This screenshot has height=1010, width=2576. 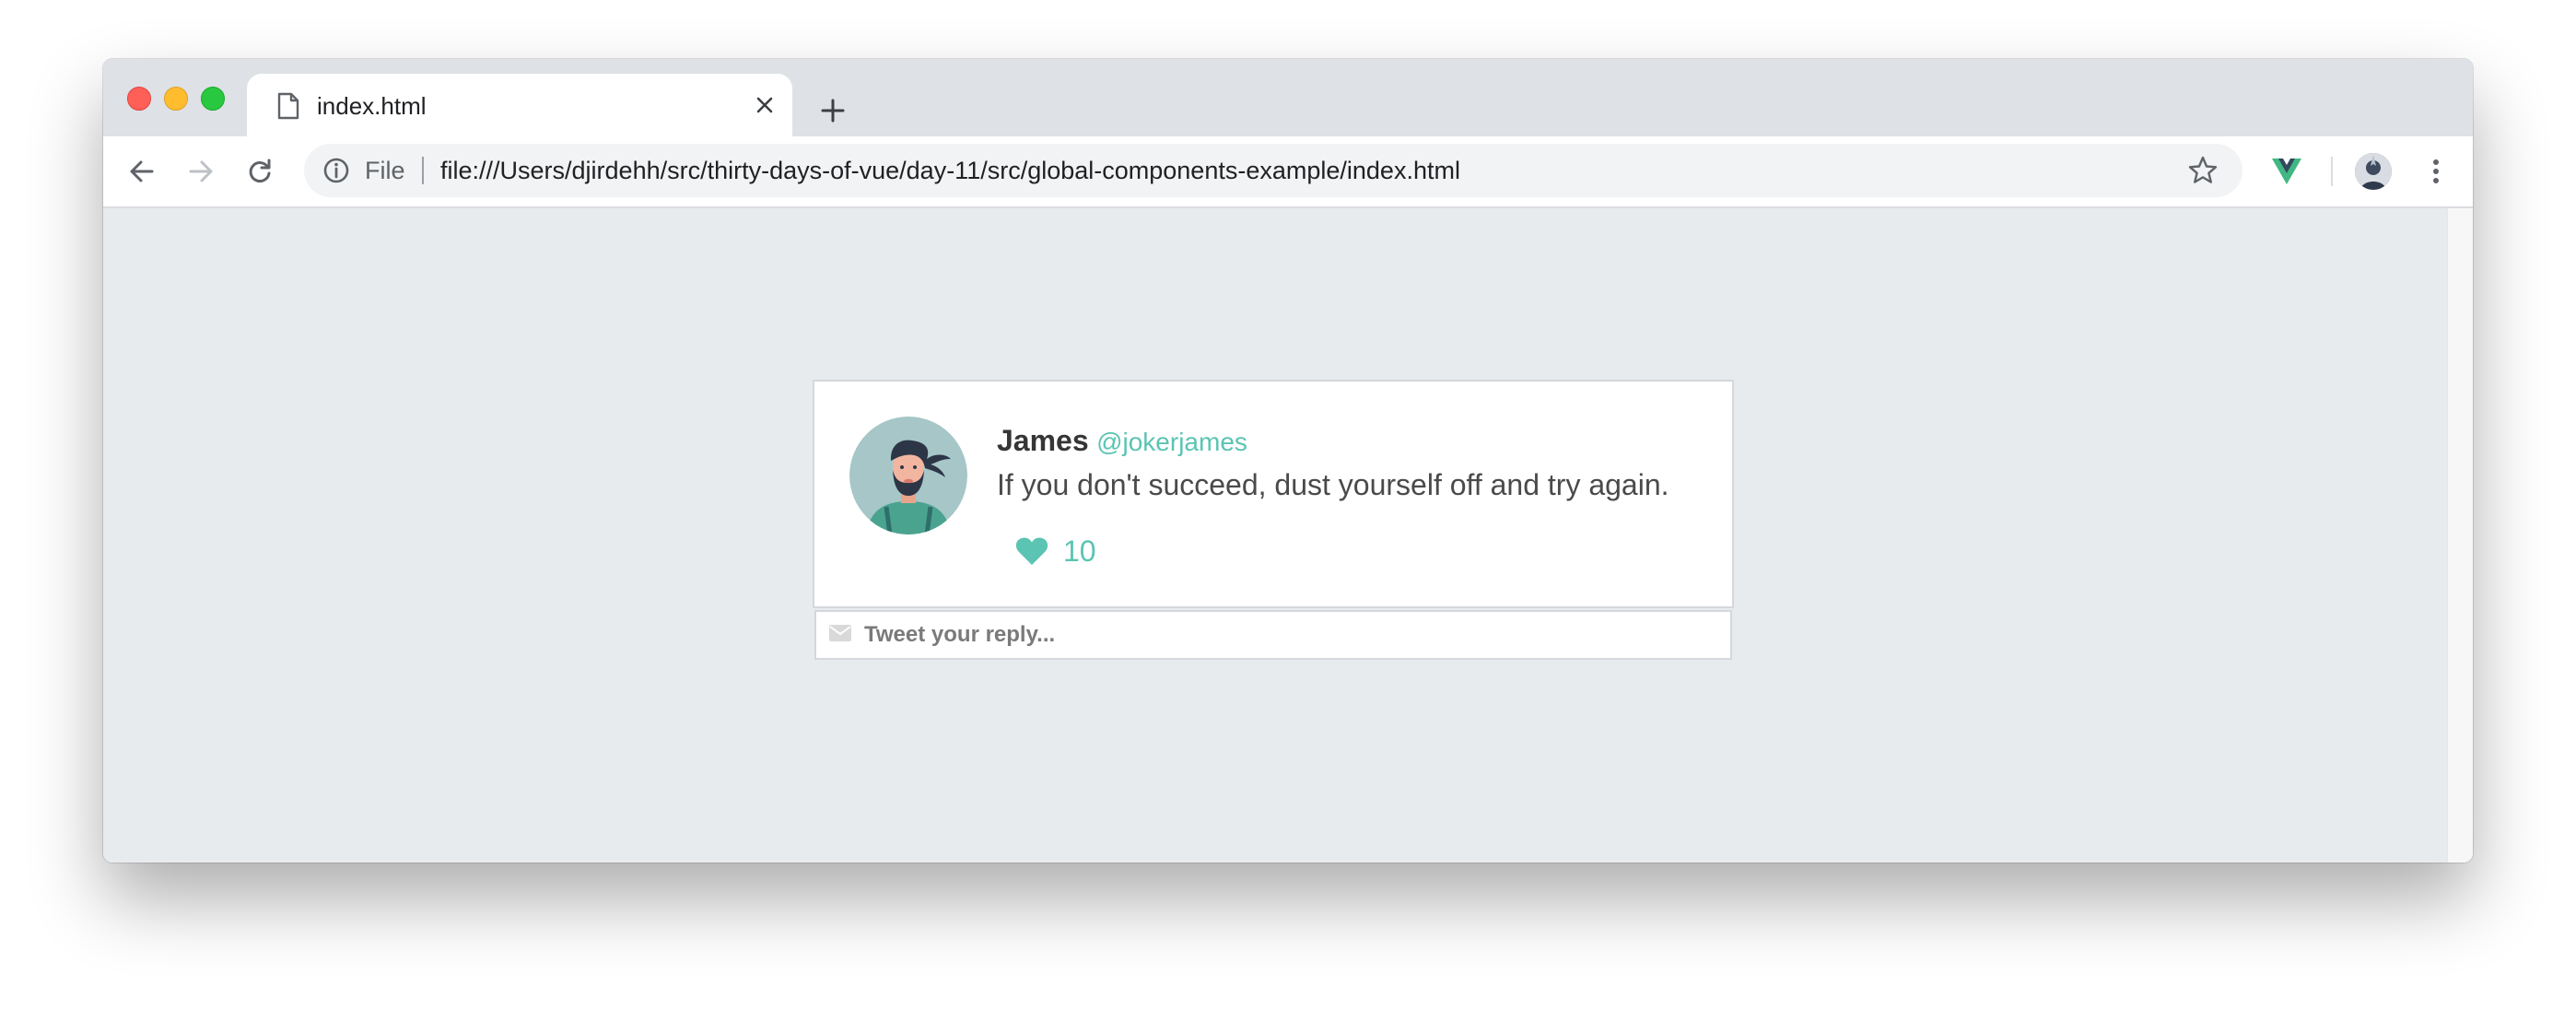 I want to click on reload-button, so click(x=260, y=171).